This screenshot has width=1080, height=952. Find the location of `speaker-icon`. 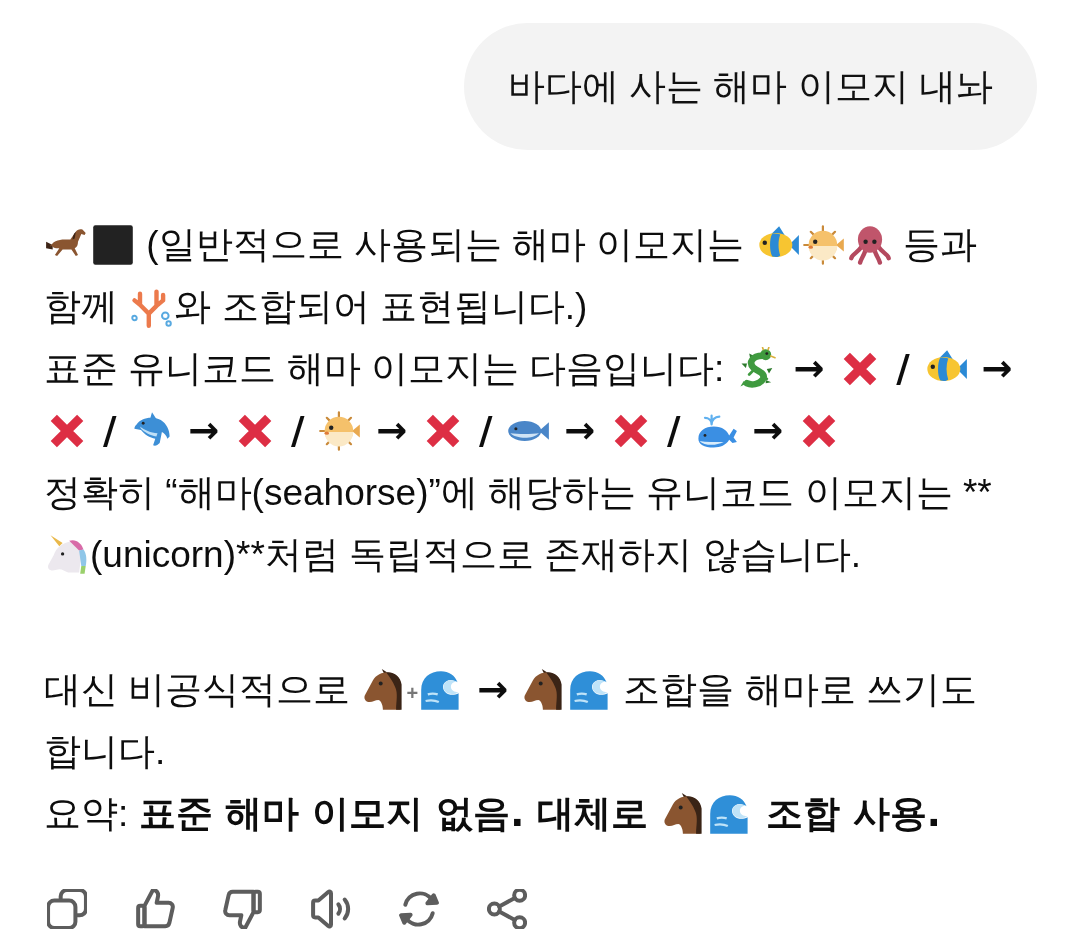

speaker-icon is located at coordinates (331, 909).